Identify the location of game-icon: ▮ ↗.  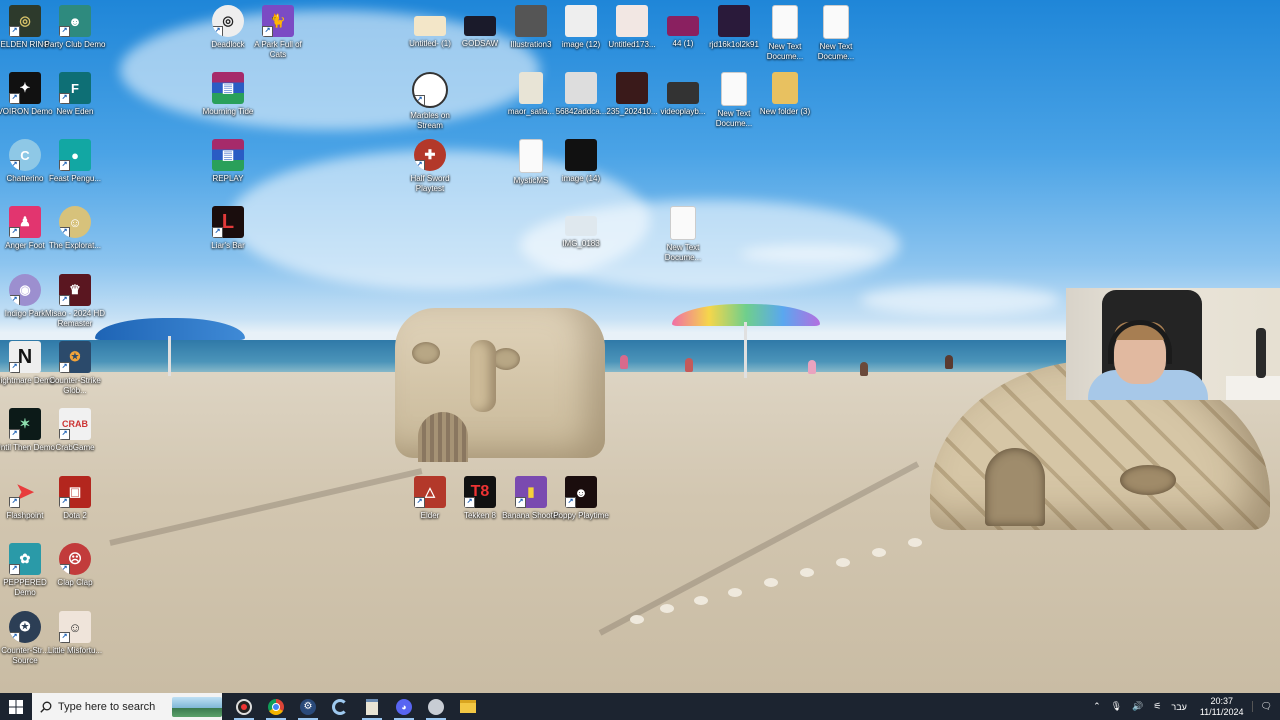
(531, 492).